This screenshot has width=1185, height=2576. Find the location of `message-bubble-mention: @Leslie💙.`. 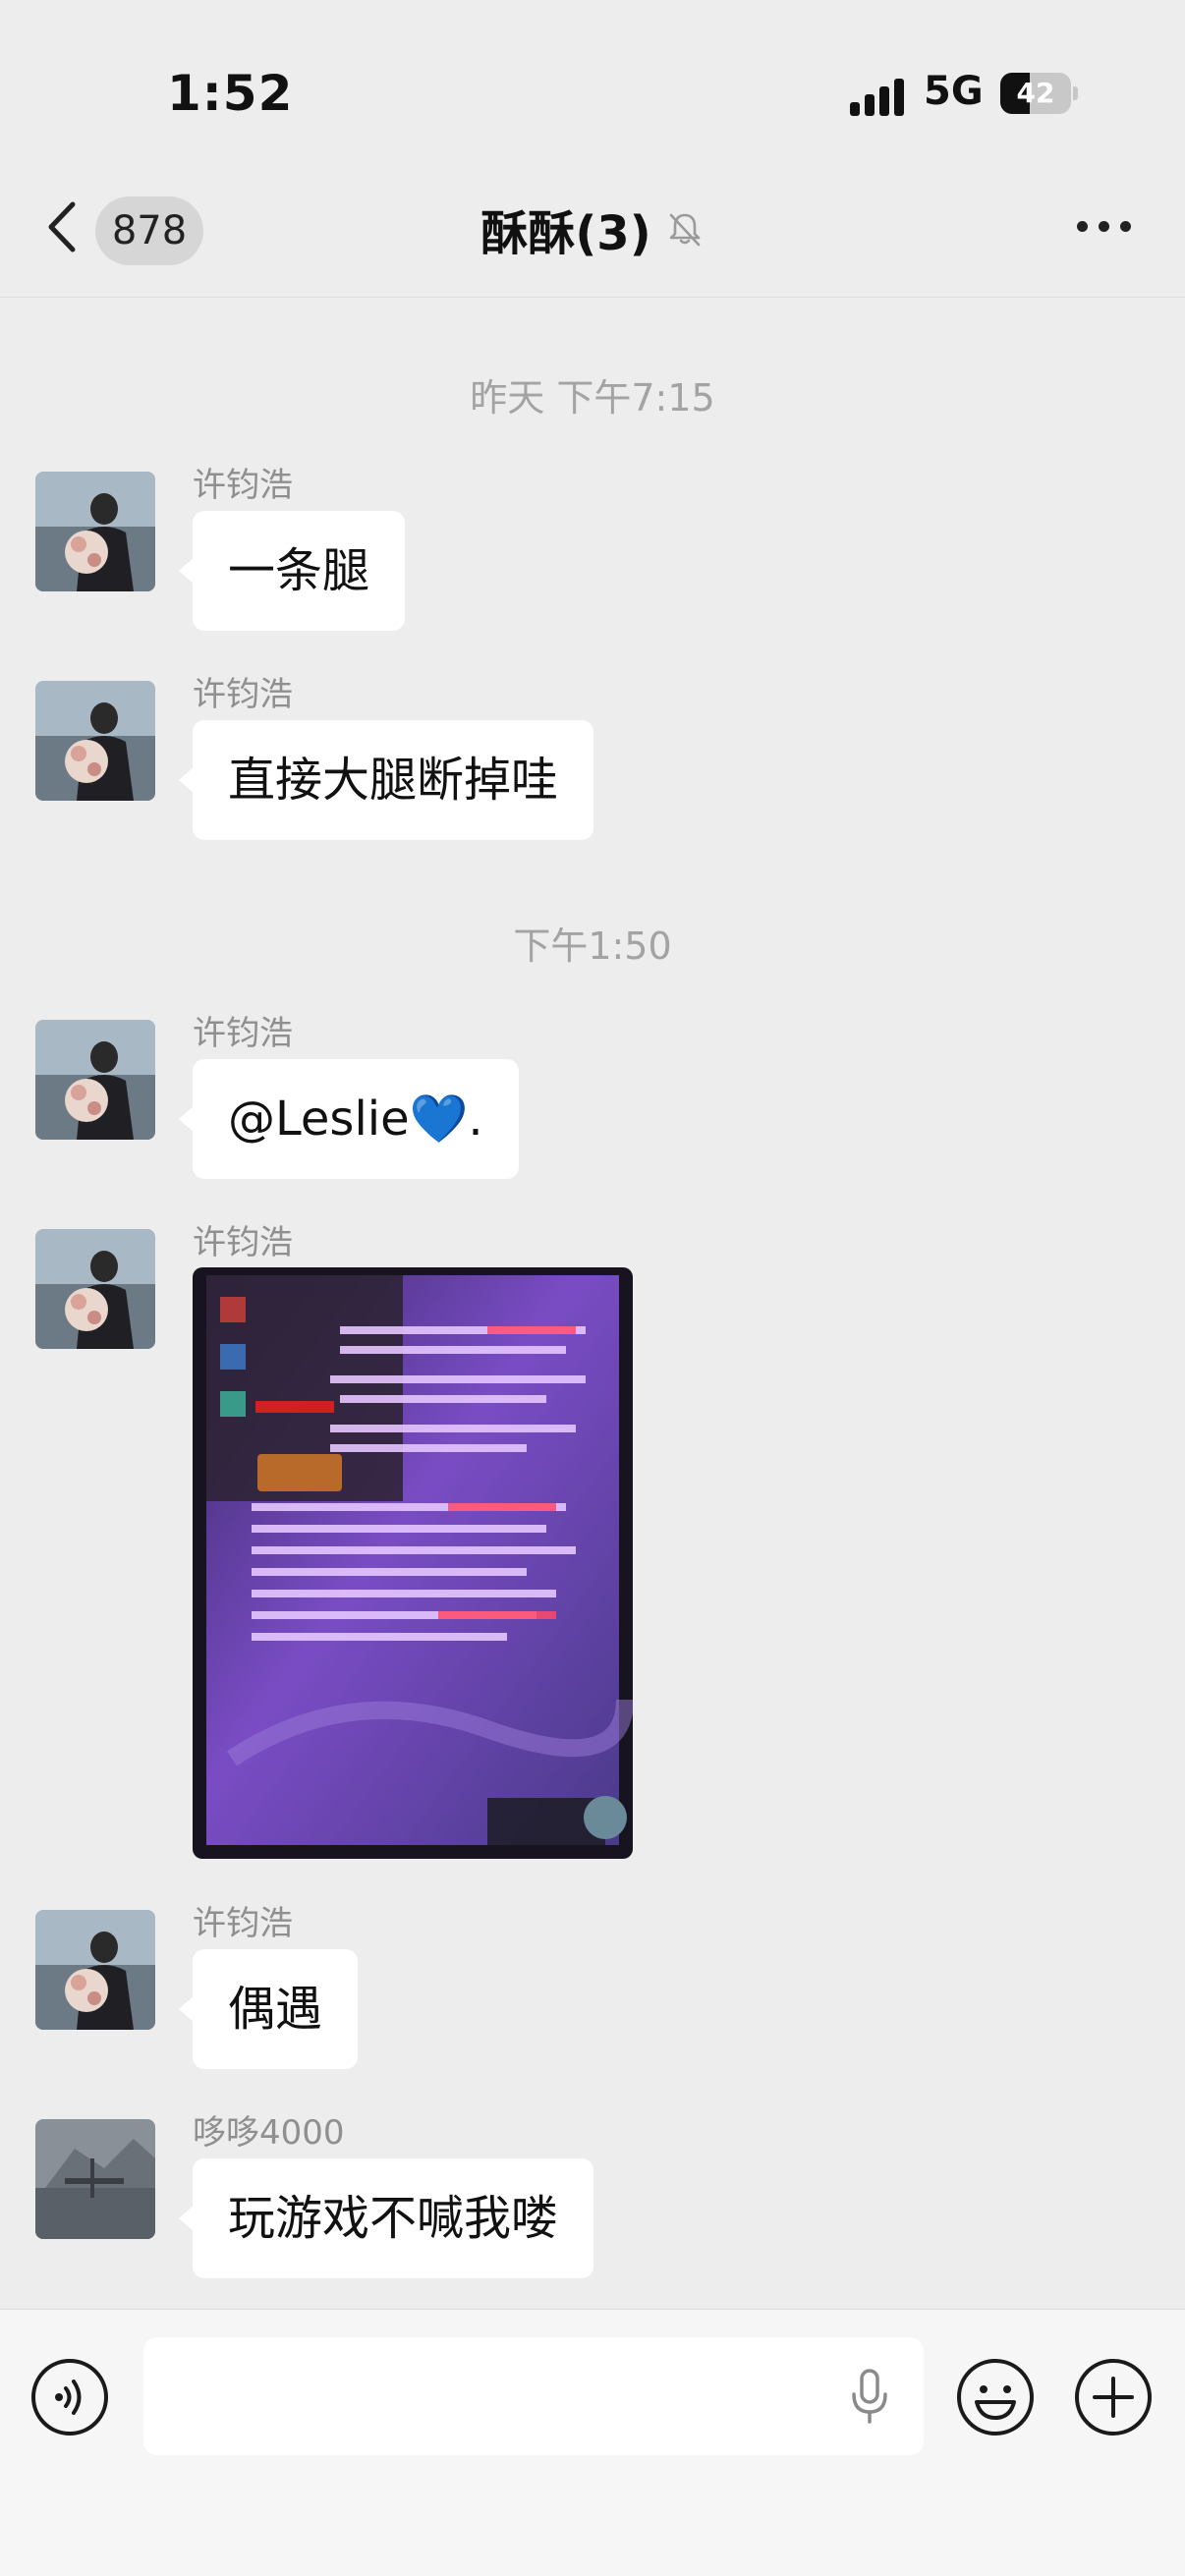

message-bubble-mention: @Leslie💙. is located at coordinates (349, 1119).